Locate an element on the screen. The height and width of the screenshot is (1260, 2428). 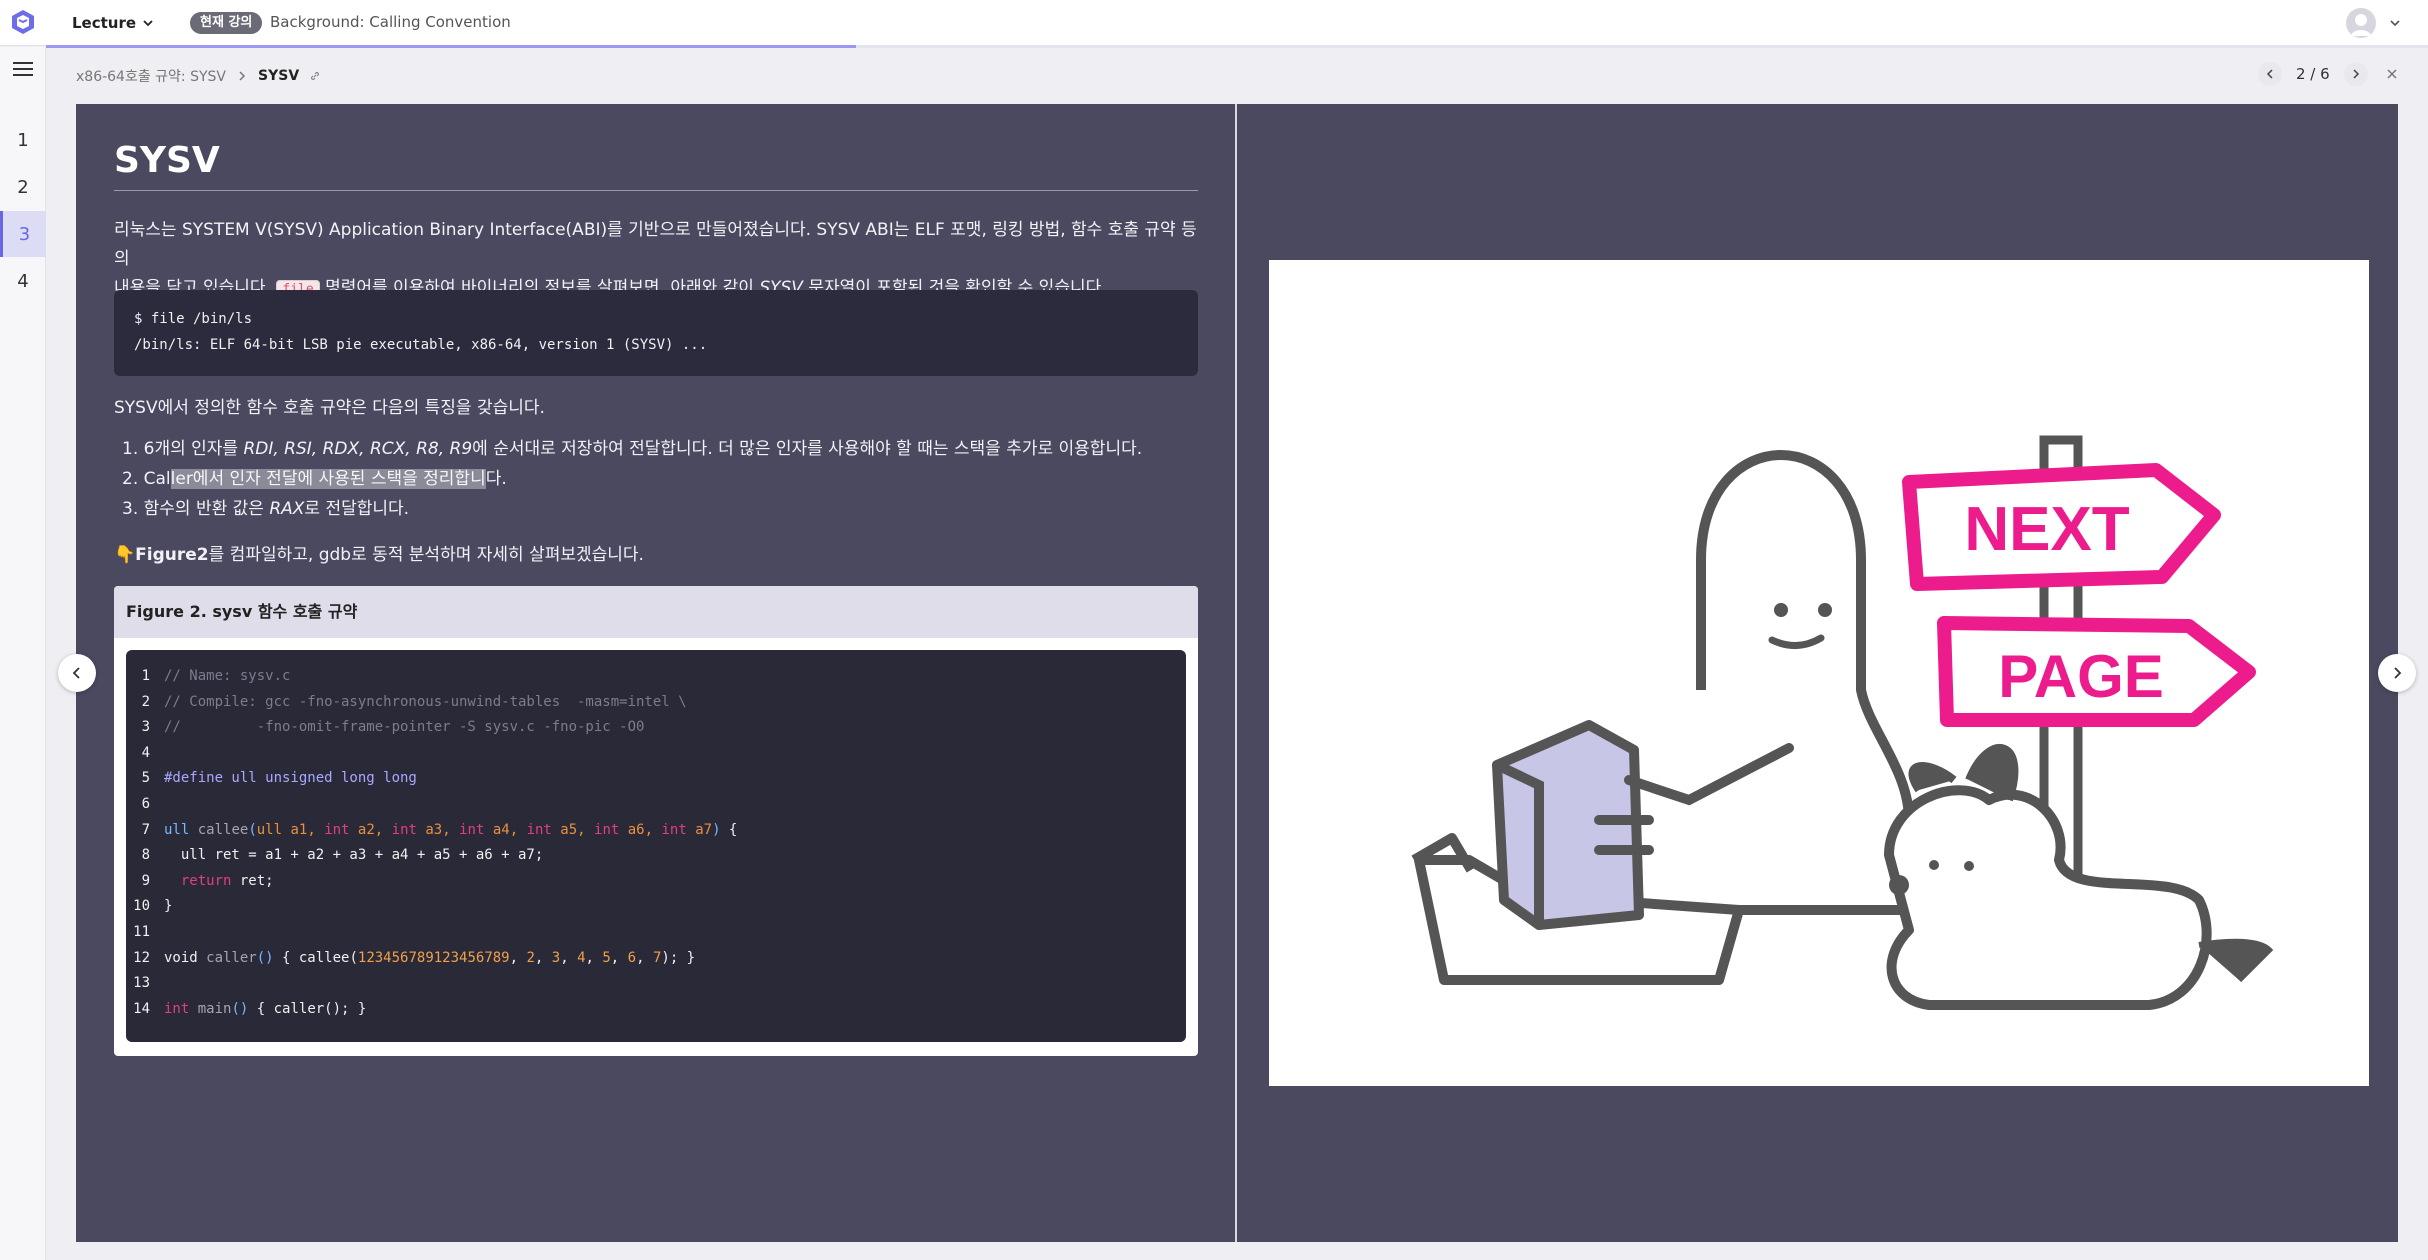
line-number: 9 is located at coordinates (145, 880).